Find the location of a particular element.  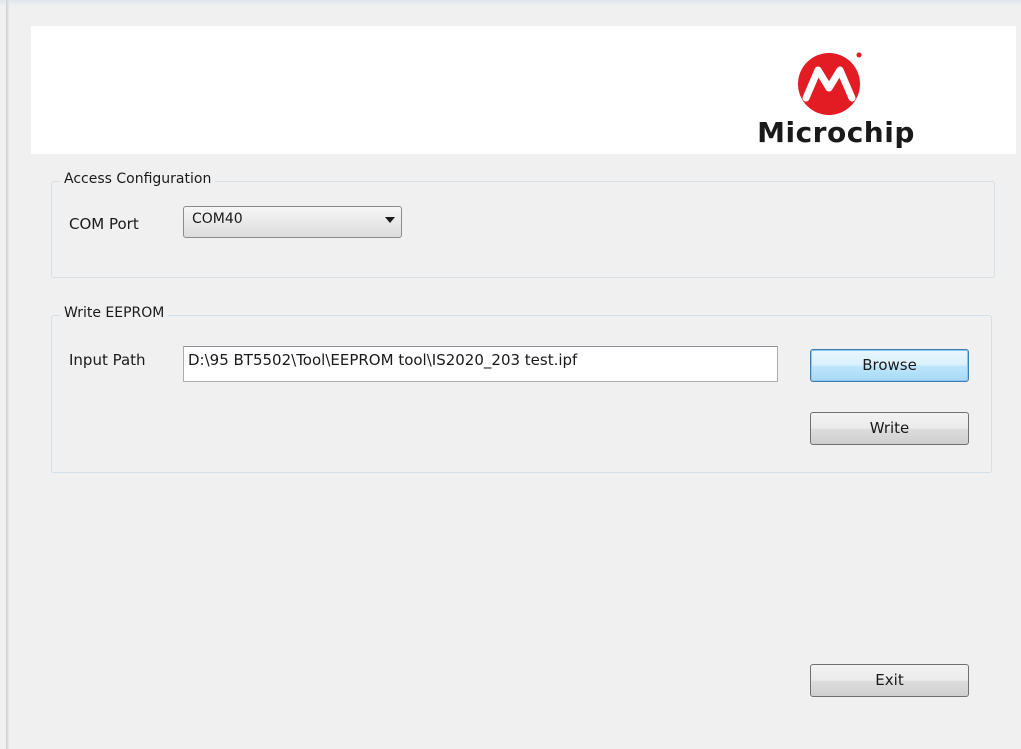

microchip-logo-text: Microchip is located at coordinates (836, 132).